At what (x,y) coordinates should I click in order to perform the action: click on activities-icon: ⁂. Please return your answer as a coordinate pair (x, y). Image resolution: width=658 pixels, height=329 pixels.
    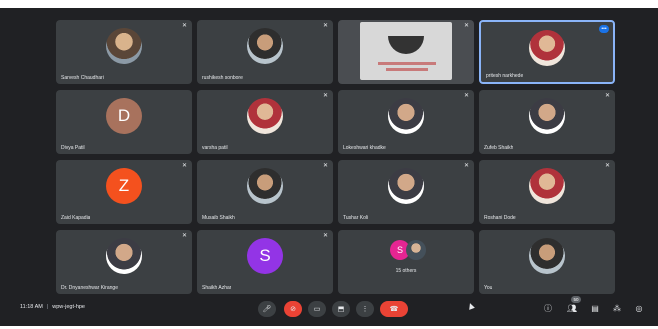
    Looking at the image, I should click on (617, 308).